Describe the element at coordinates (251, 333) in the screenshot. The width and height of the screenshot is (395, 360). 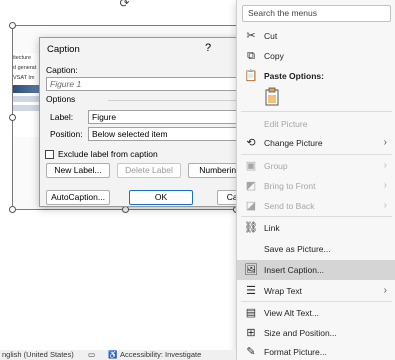
I see `size-position-icon: ⊞` at that location.